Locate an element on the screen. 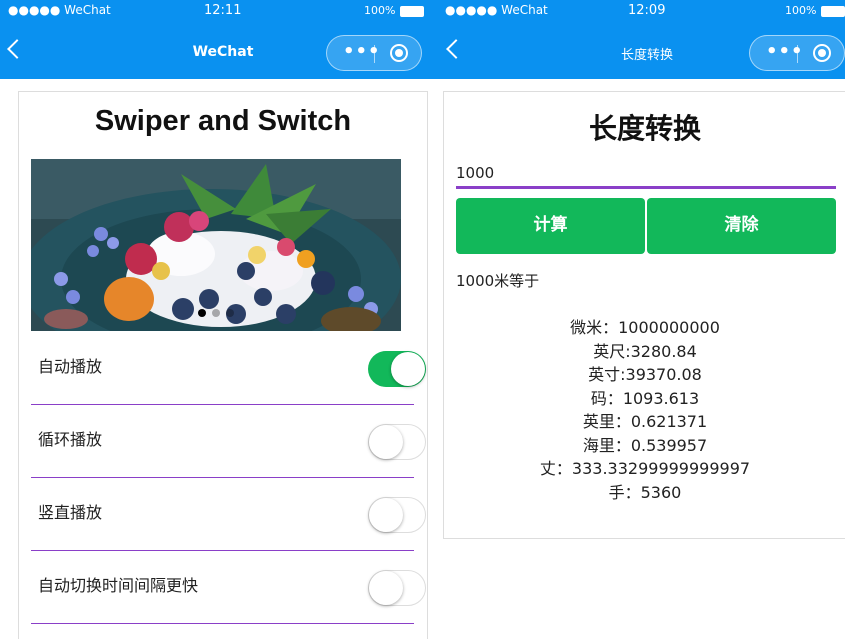  nav-title: 长度转换 is located at coordinates (646, 55).